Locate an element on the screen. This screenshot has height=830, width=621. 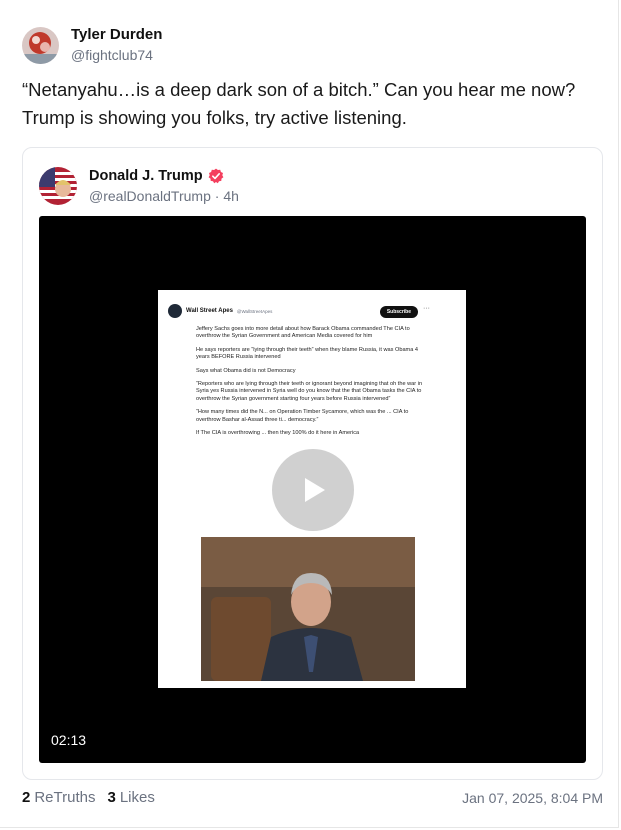
author-handle: @fightclub74 is located at coordinates (116, 55).